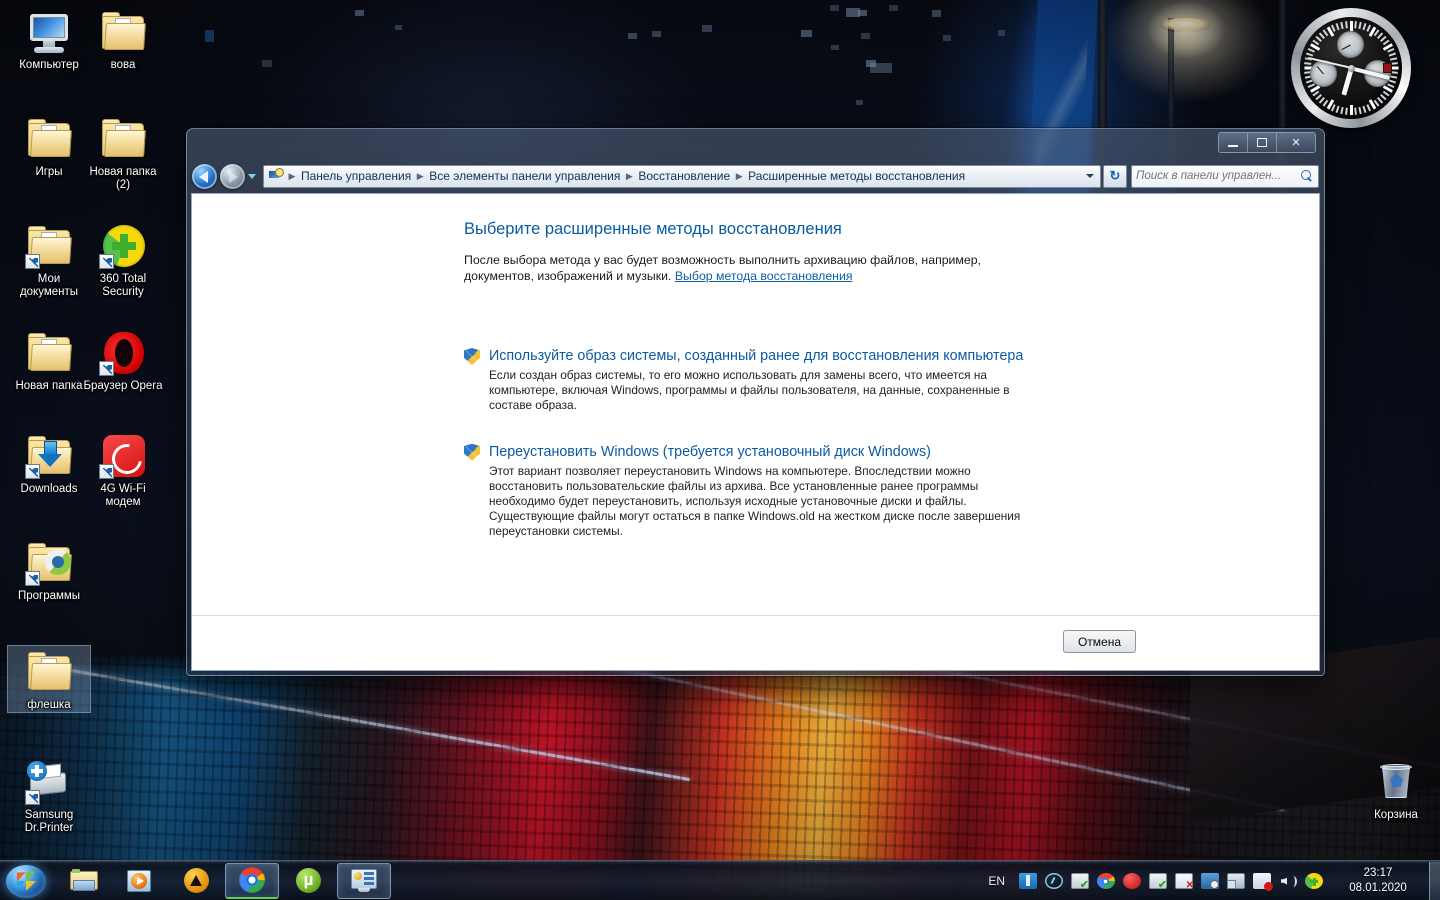  I want to click on maximize-button, so click(1262, 142).